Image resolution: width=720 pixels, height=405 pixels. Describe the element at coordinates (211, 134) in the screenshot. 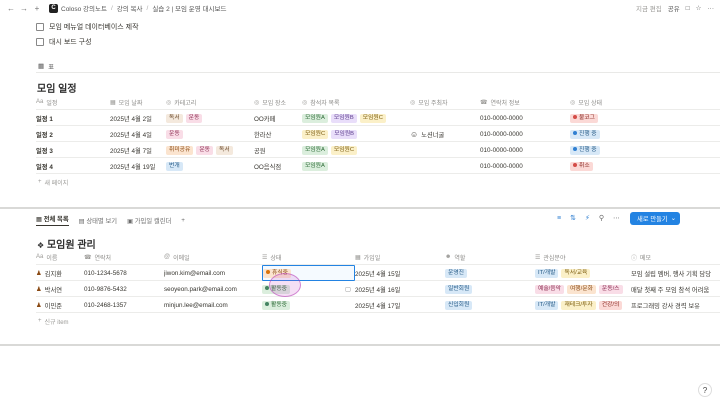

I see `category-cell: 운동` at that location.